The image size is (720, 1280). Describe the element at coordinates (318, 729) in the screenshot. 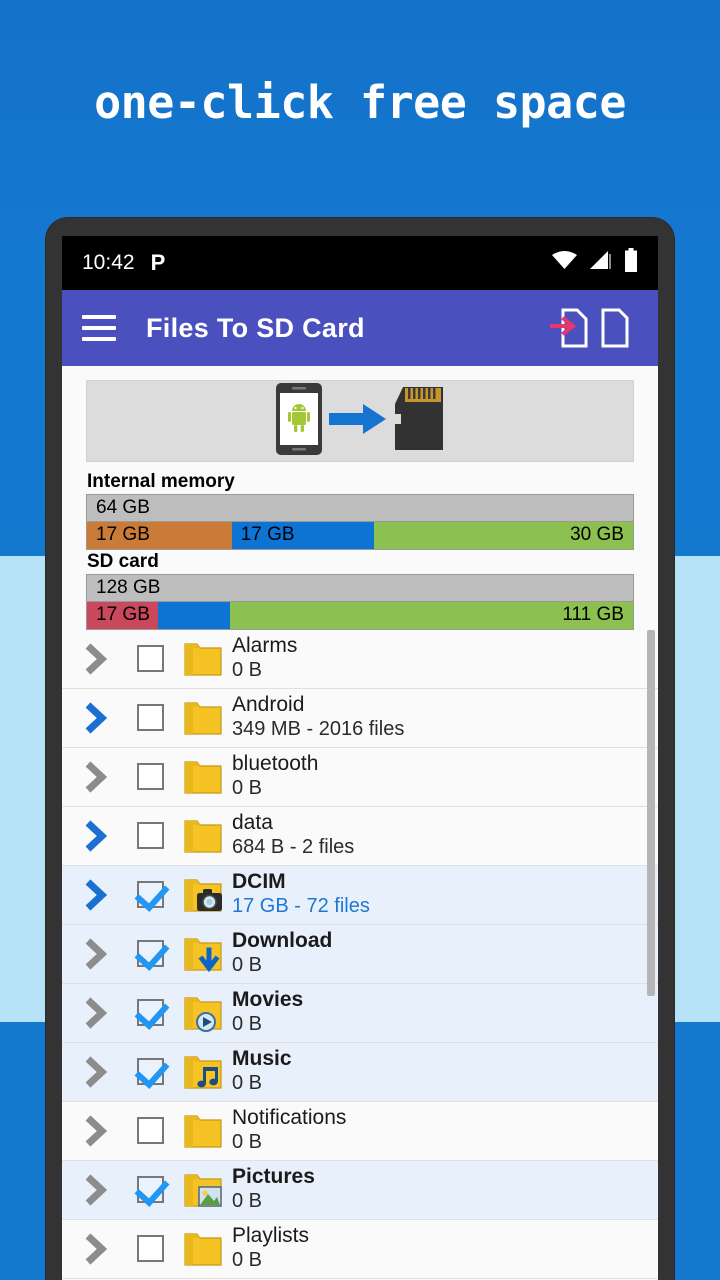

I see `file-meta: 349 MB - 2016 files` at that location.